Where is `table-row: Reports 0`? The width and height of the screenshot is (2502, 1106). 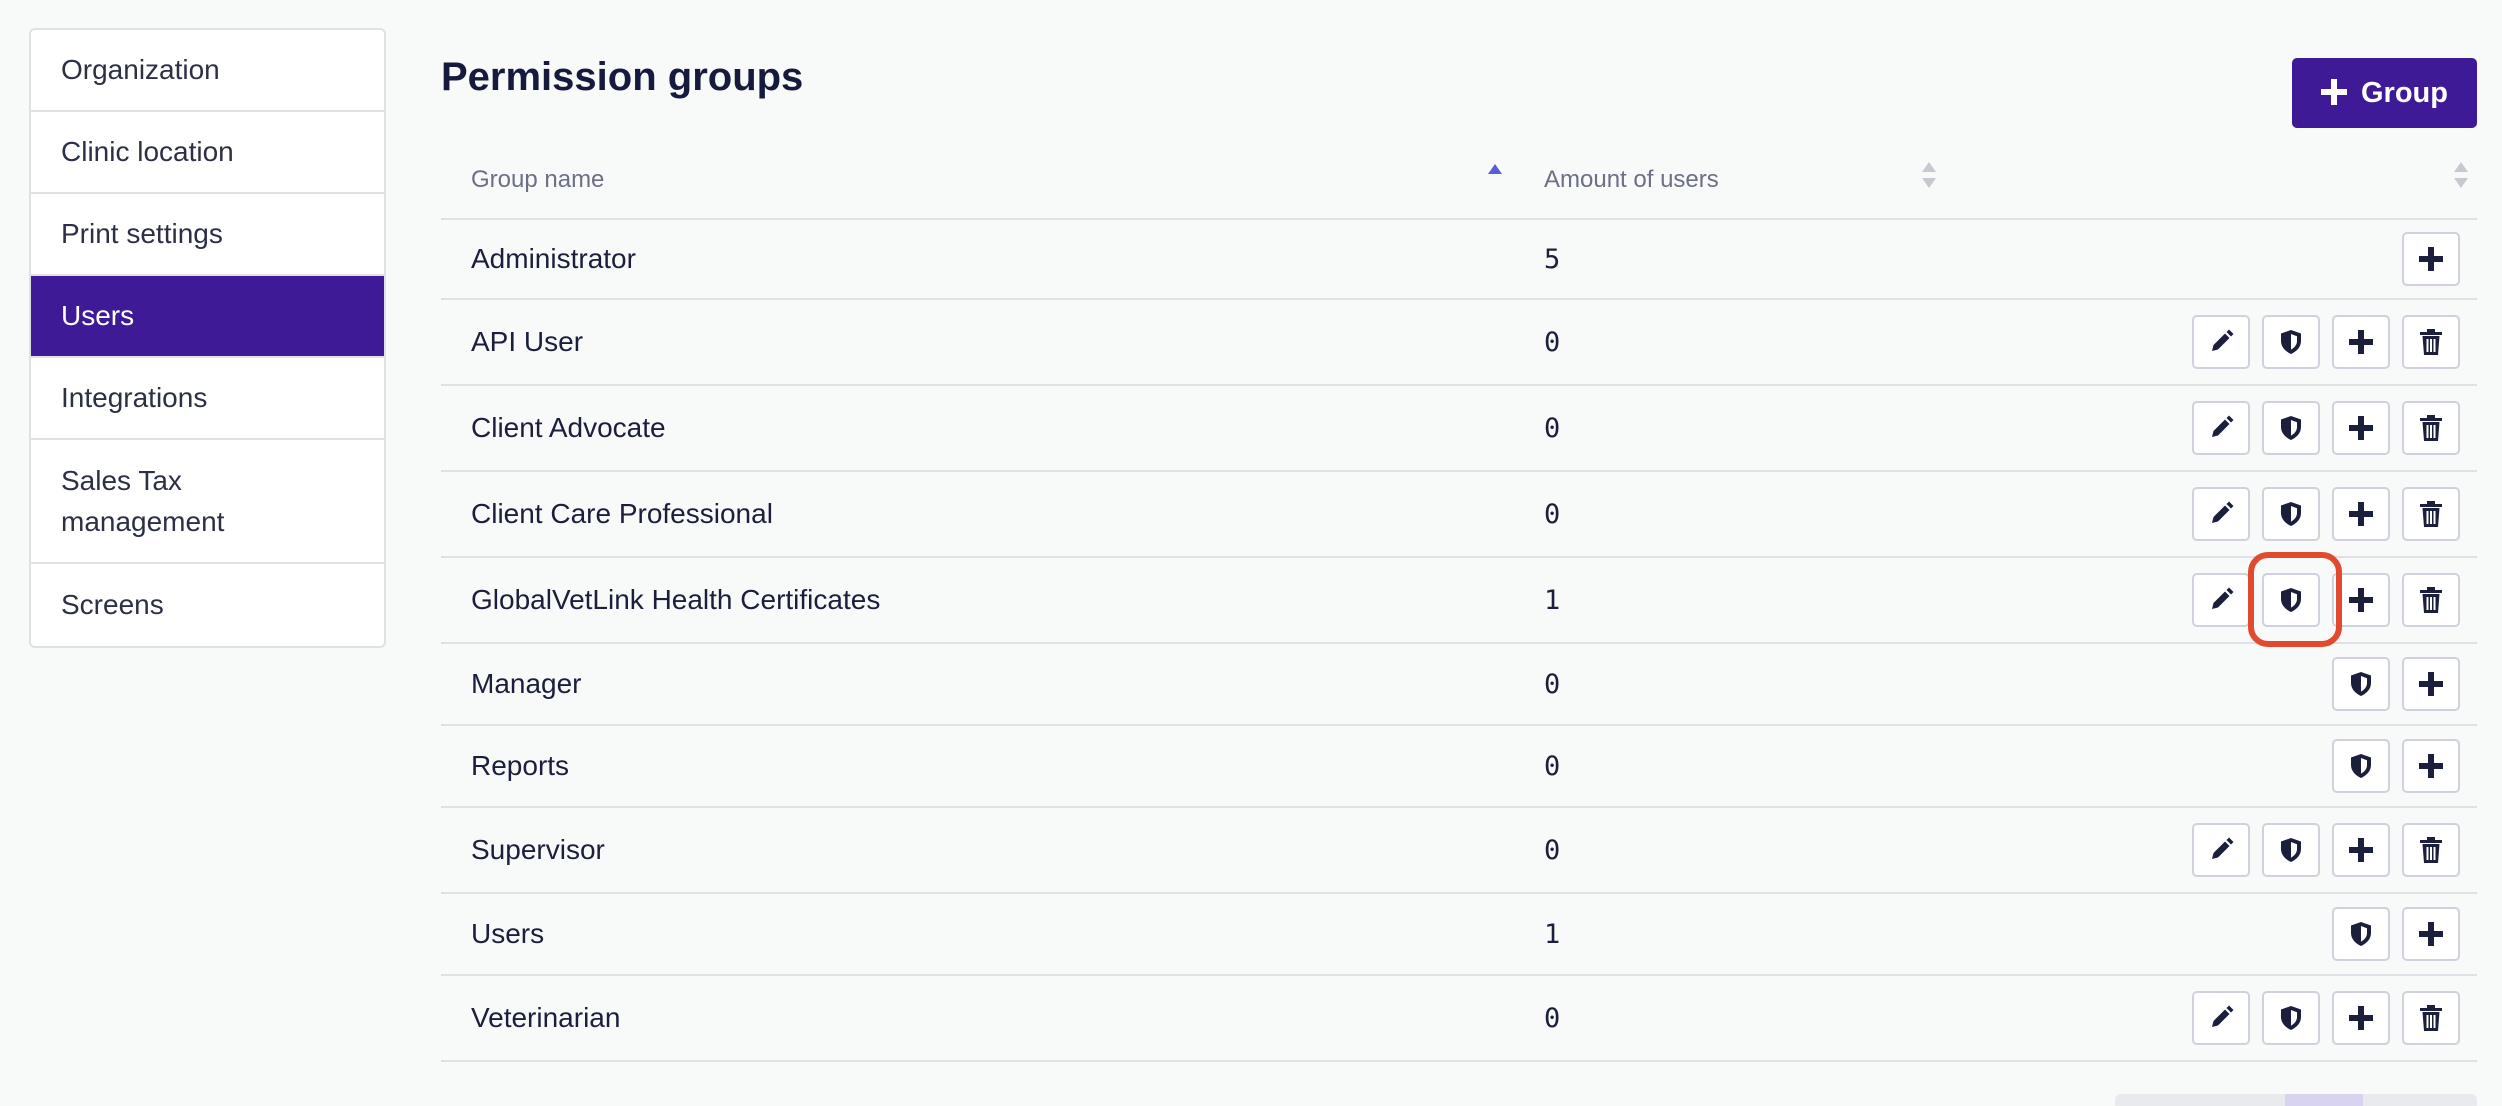
table-row: Reports 0 is located at coordinates (1459, 767).